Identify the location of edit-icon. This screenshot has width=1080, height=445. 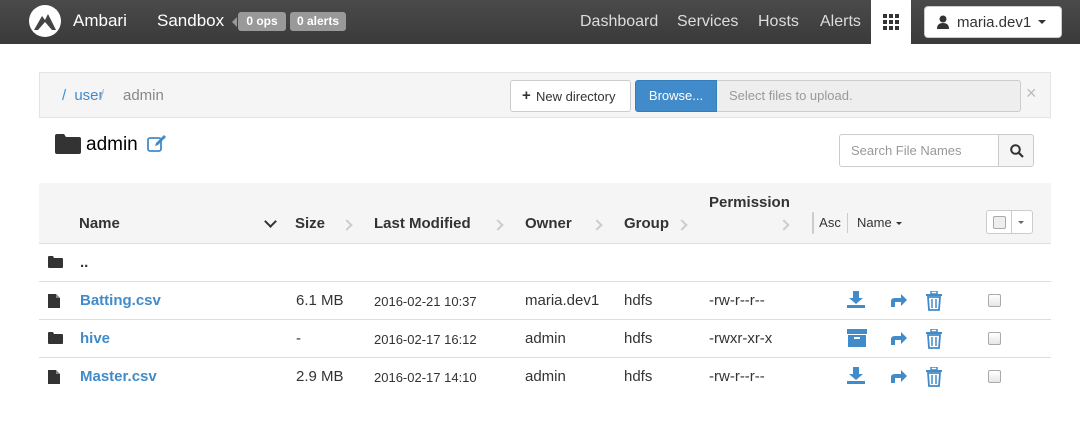
(157, 144).